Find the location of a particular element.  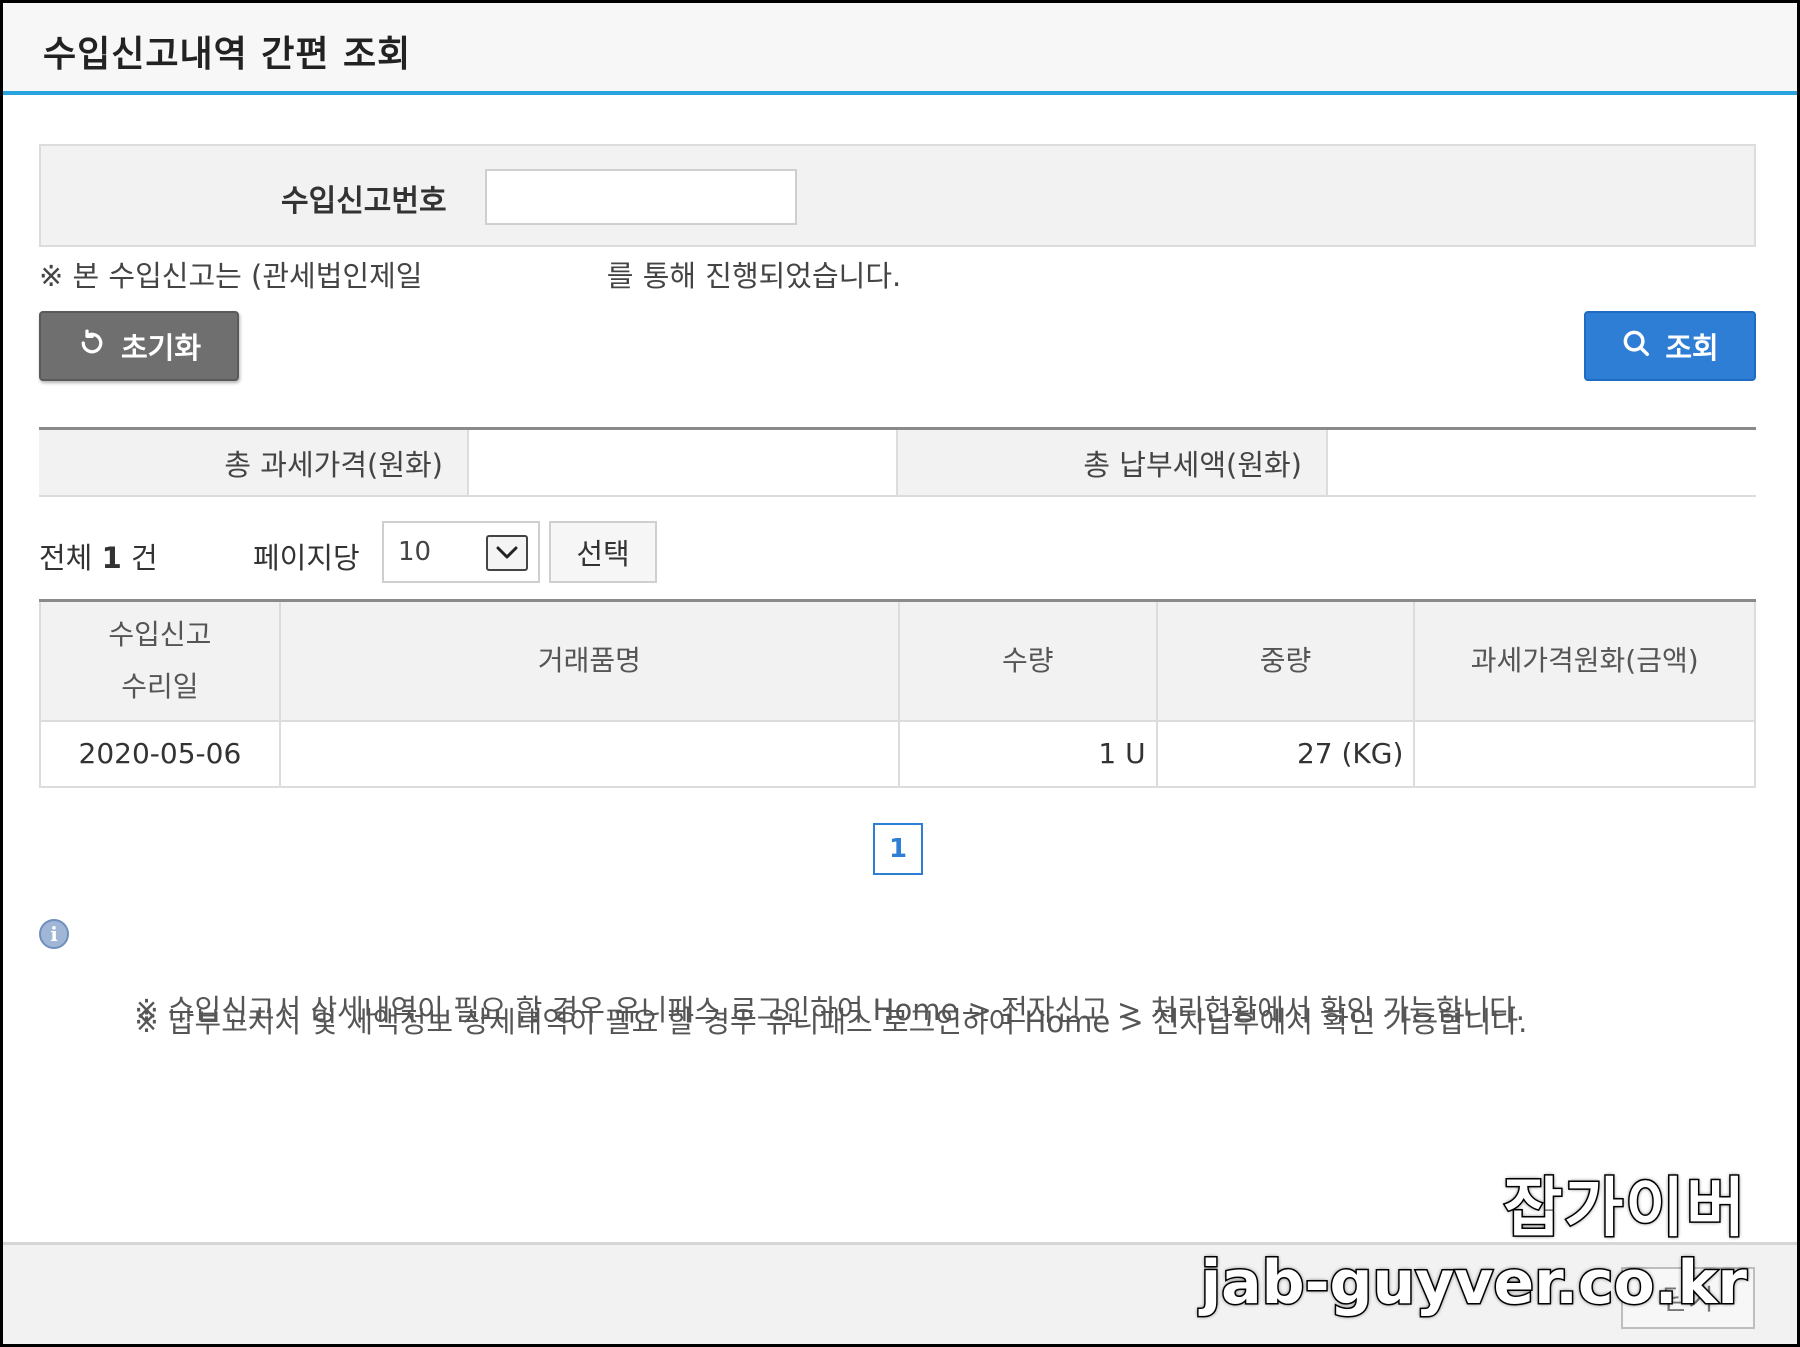

summary-table: 총 과세가격(원화) 총 납부세액(원화) is located at coordinates (897, 462).